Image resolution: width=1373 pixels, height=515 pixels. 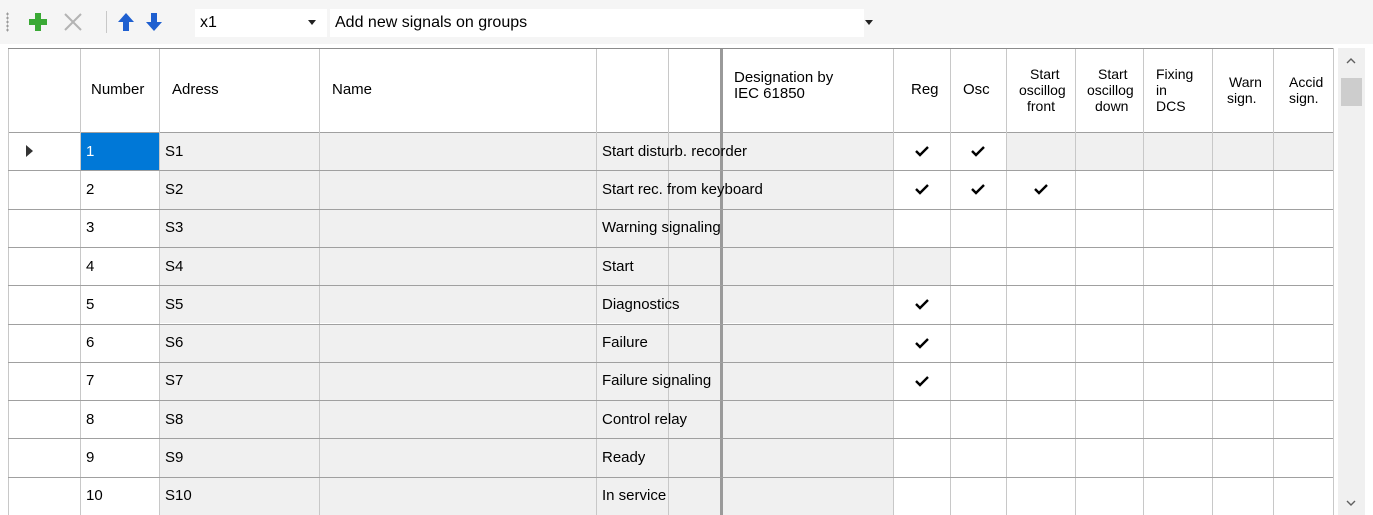 I want to click on header-warn-line2: sign., so click(x=1242, y=98).